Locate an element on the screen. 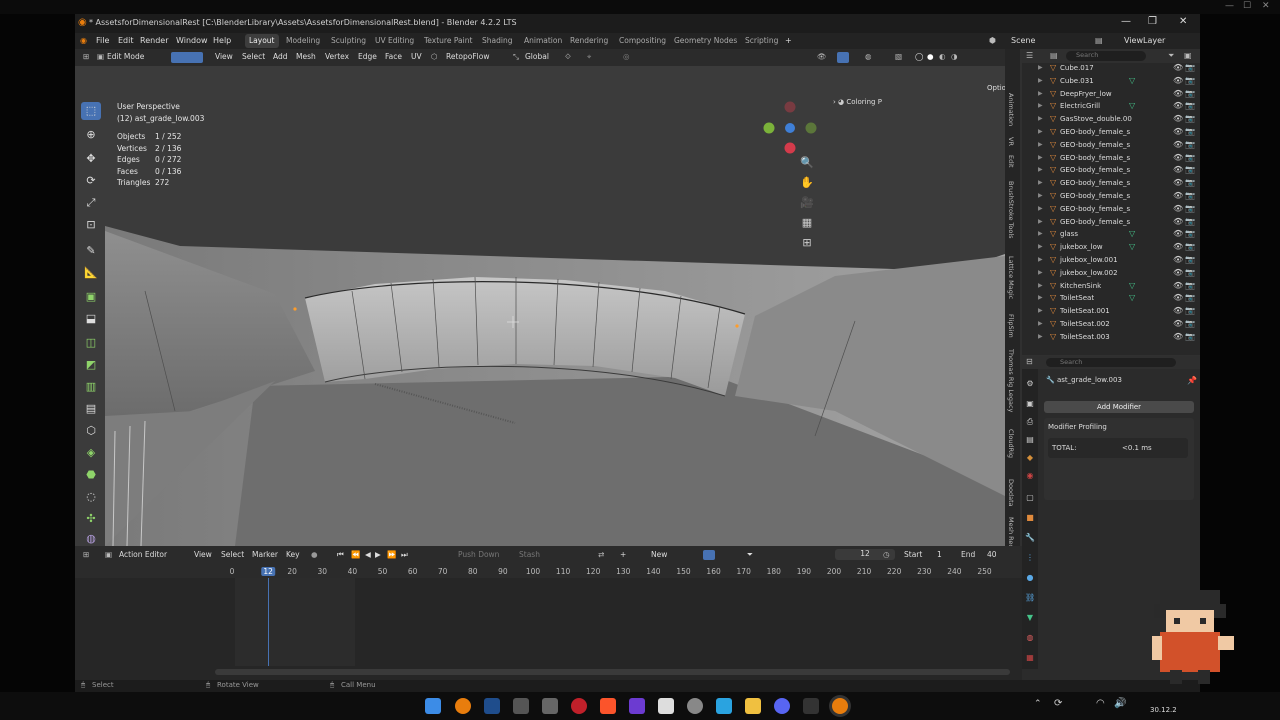 The image size is (1280, 720). sidebar-tab-thomas-rig: Thomas Rig Legacy is located at coordinates (1011, 380).